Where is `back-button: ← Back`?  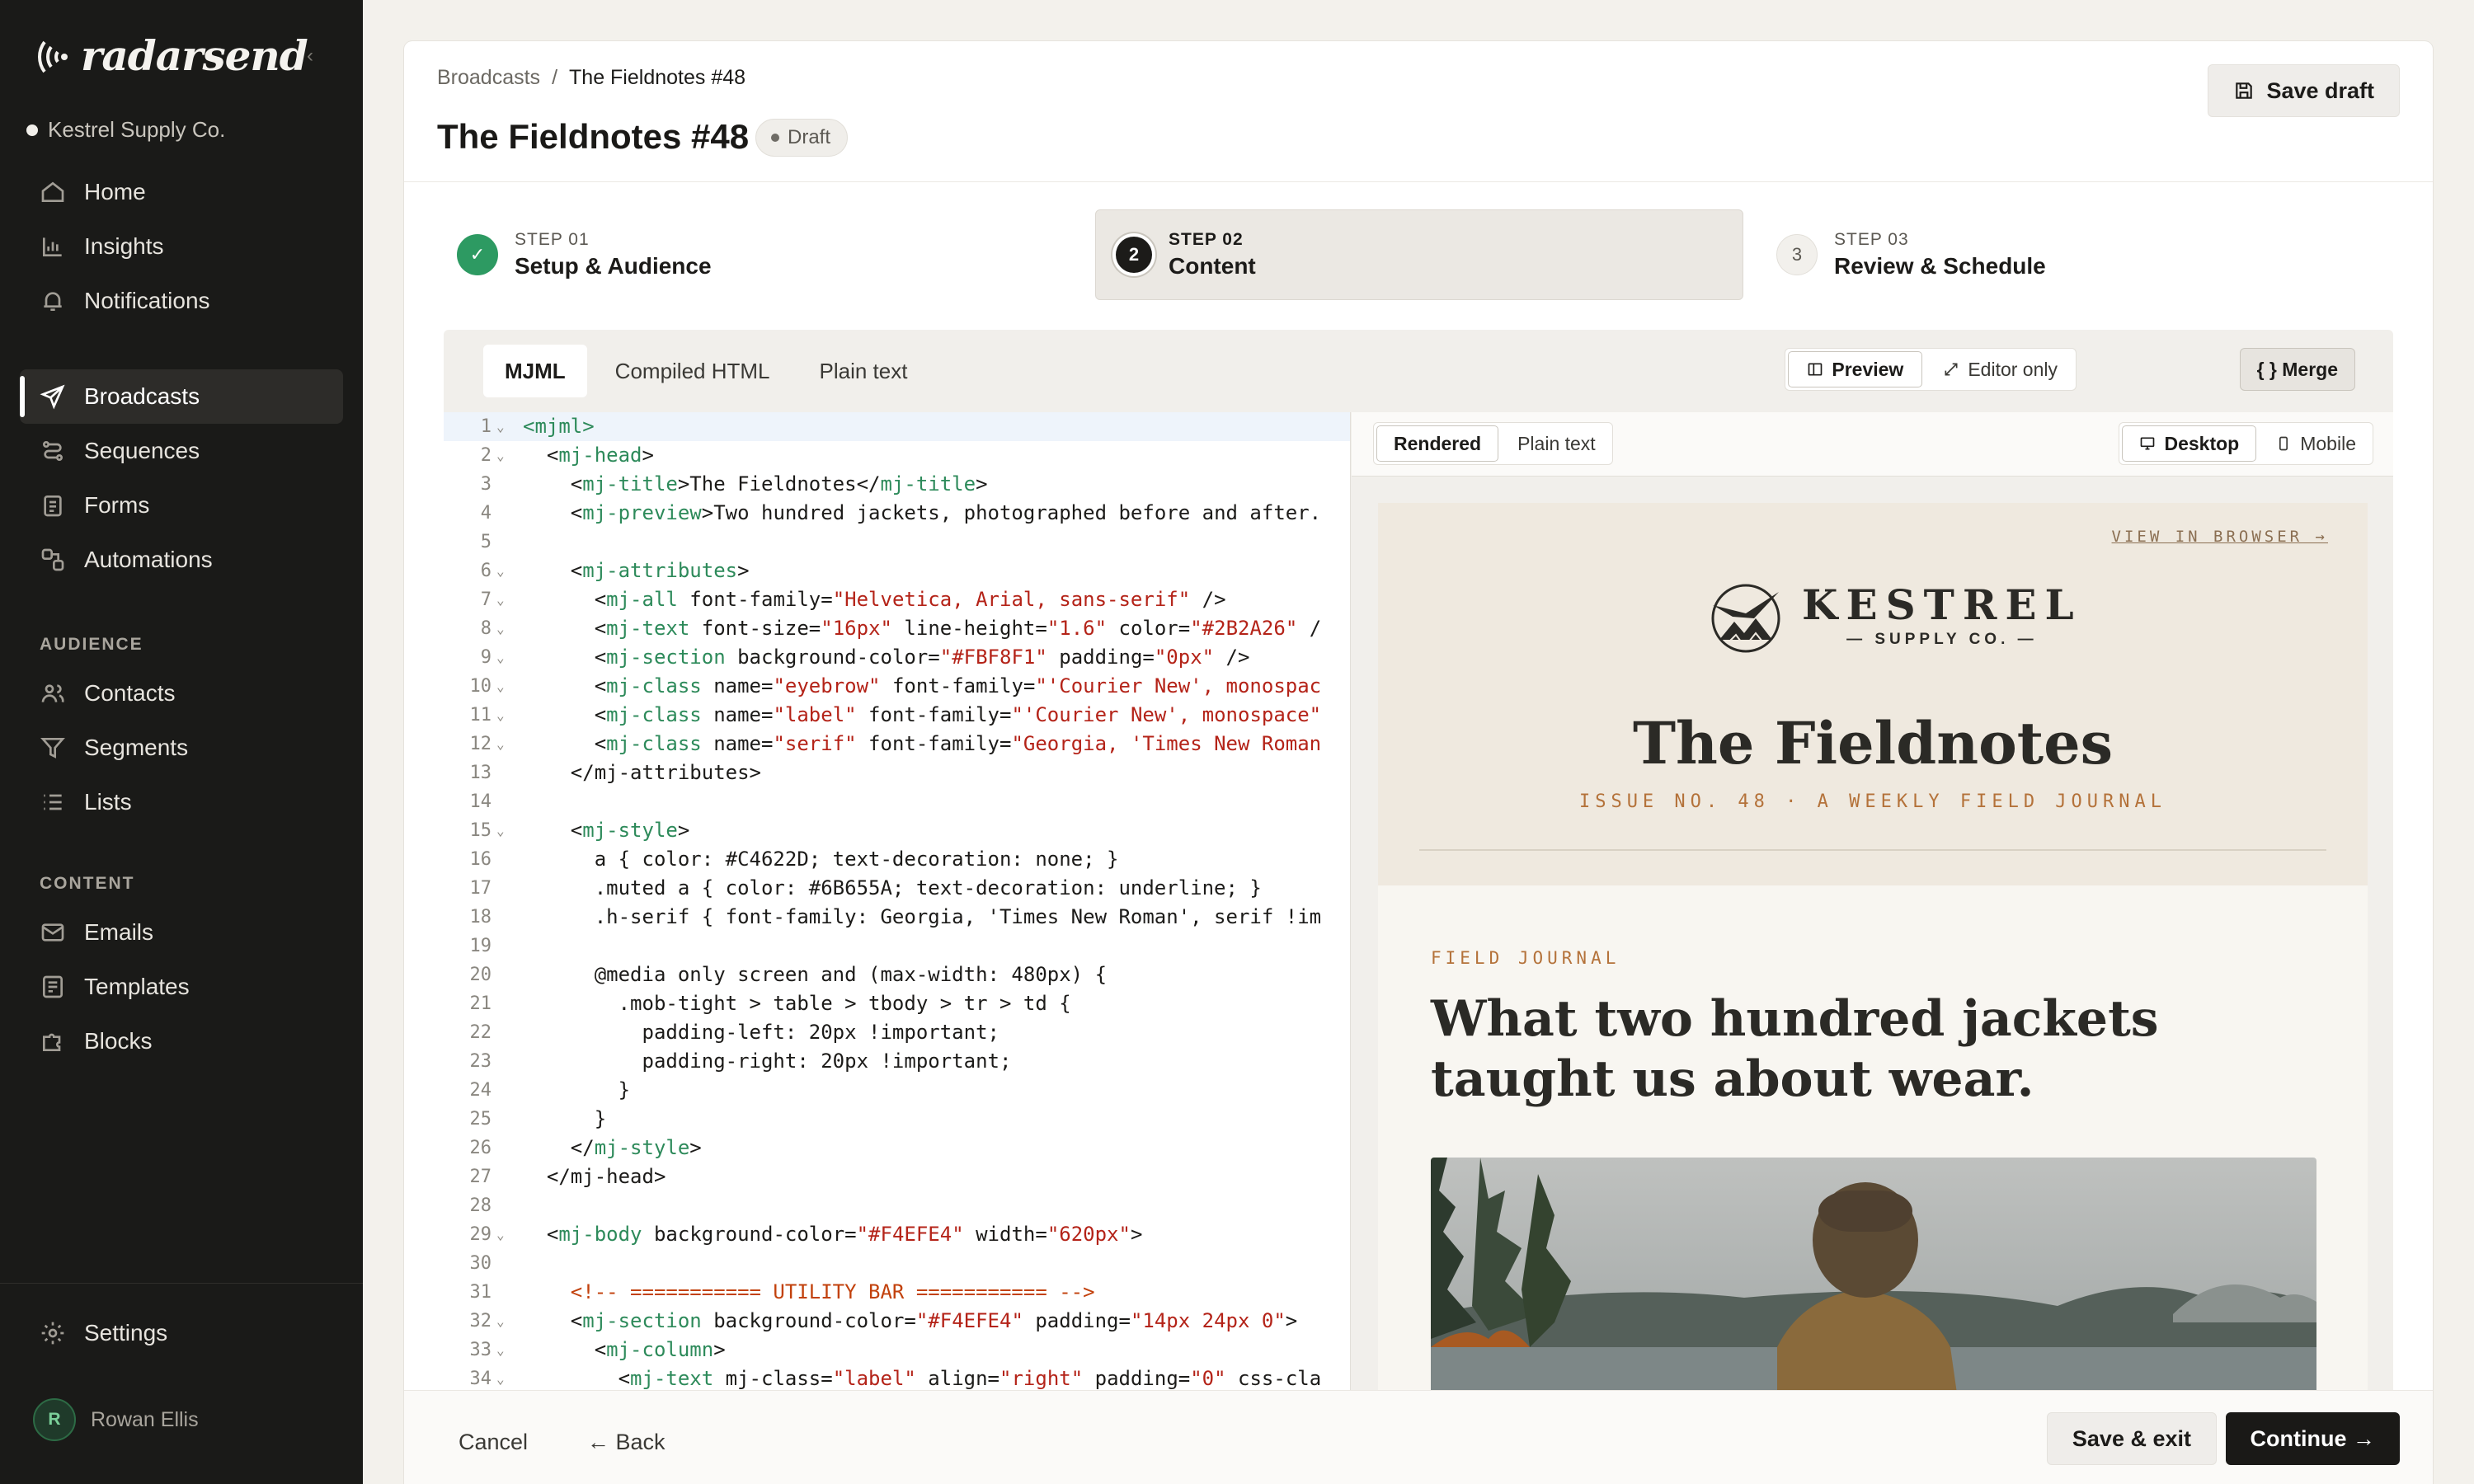 back-button: ← Back is located at coordinates (626, 1442).